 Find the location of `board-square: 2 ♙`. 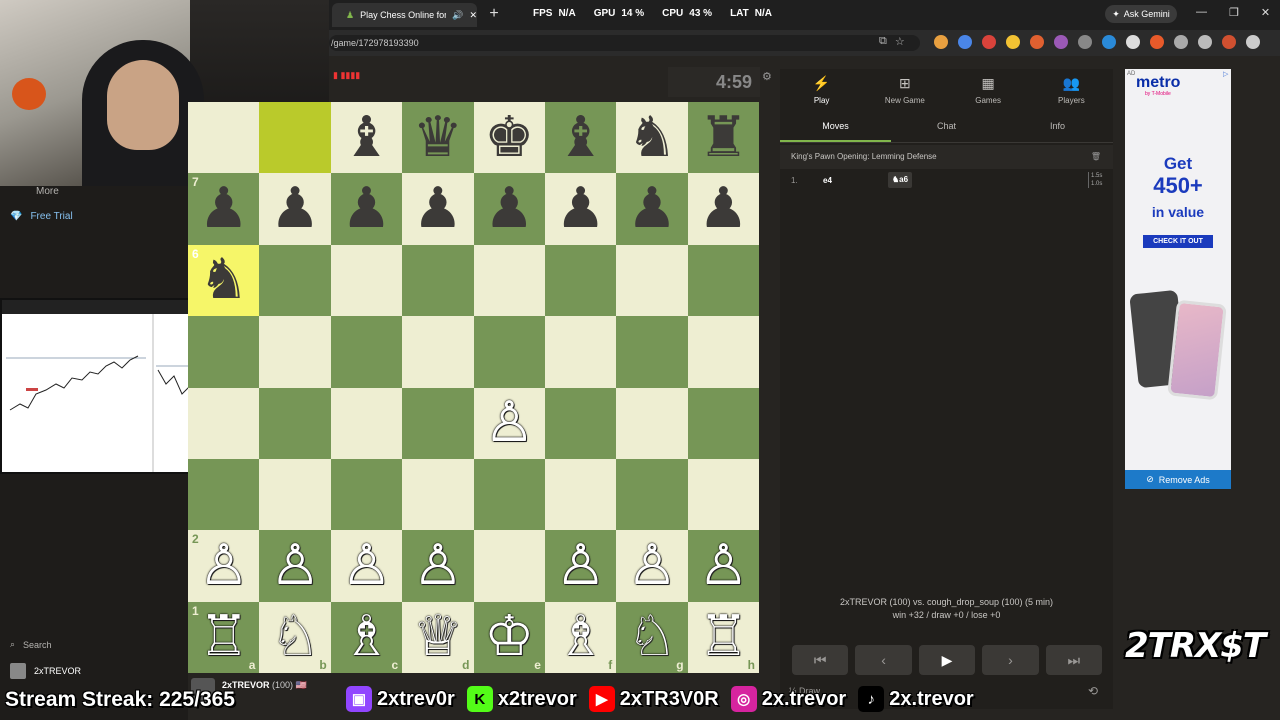

board-square: 2 ♙ is located at coordinates (224, 566).